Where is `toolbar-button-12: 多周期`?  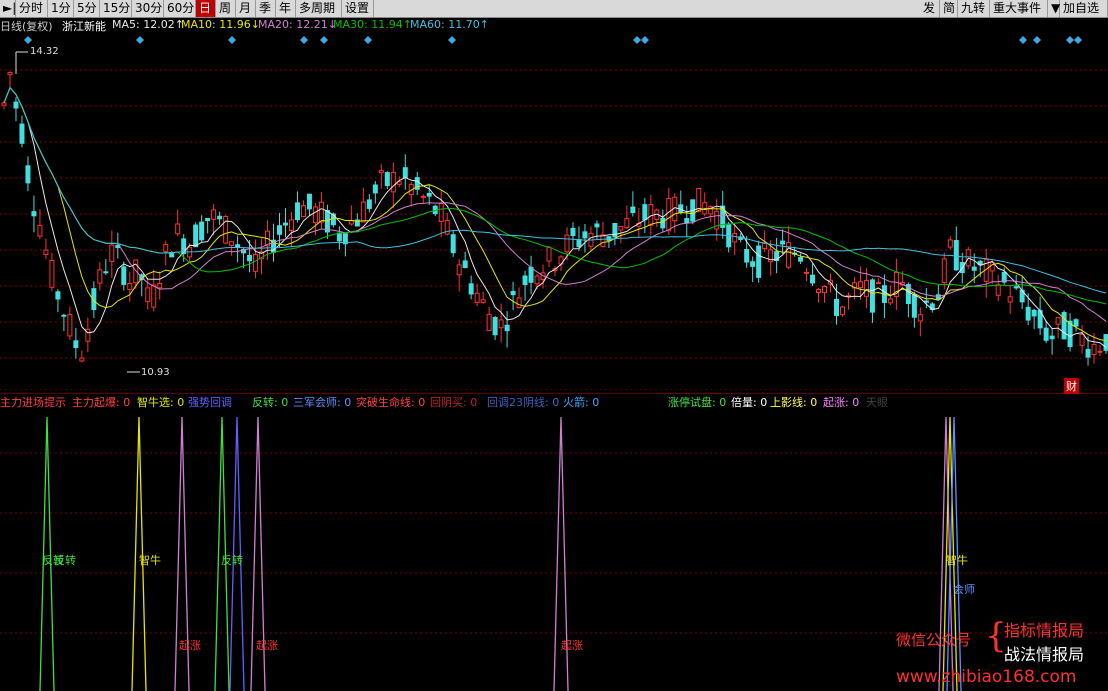
toolbar-button-12: 多周期 is located at coordinates (319, 8).